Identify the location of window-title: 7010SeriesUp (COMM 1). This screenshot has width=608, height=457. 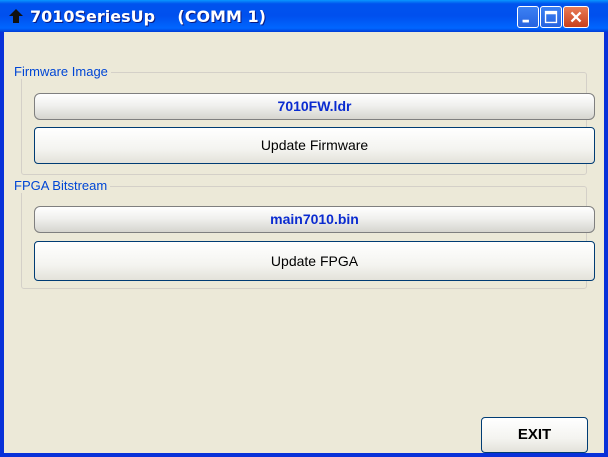
(148, 16).